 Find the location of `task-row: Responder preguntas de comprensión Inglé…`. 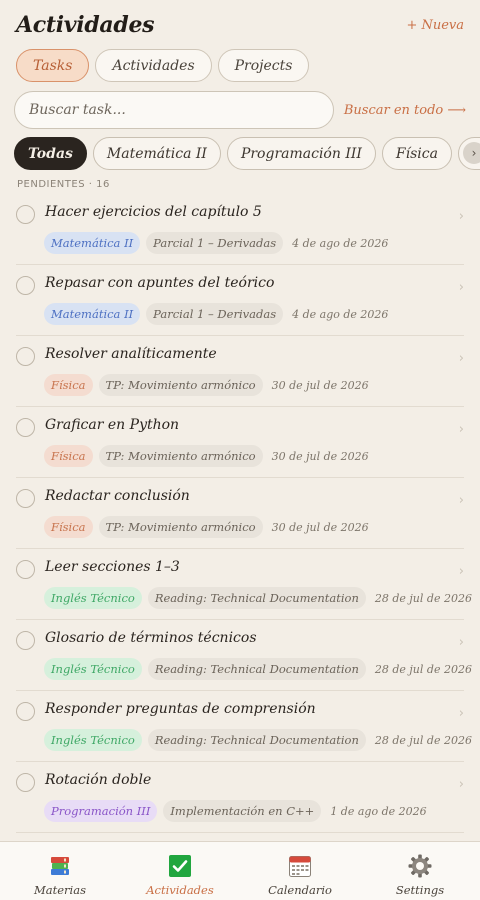

task-row: Responder preguntas de comprensión Inglé… is located at coordinates (244, 726).